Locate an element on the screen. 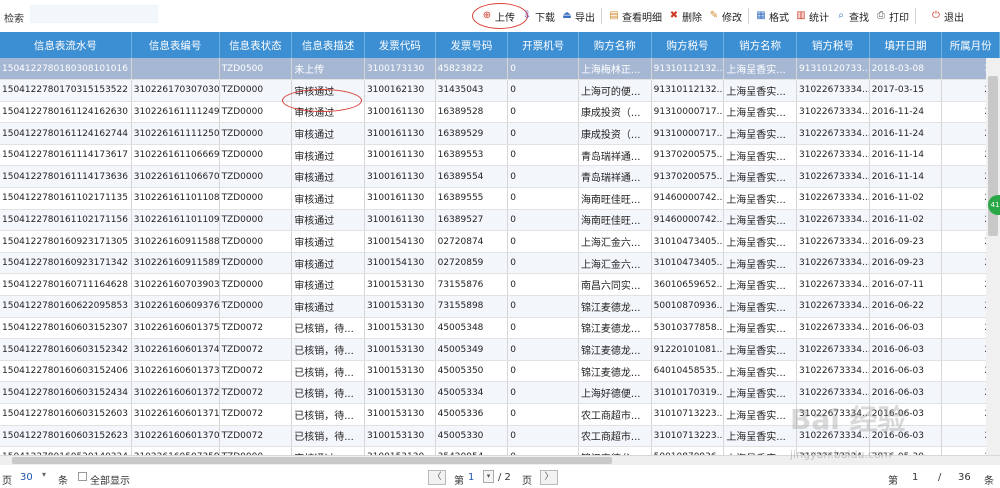 Image resolution: width=1000 pixels, height=488 pixels. page-dropdown-icon: ▾ is located at coordinates (488, 476).